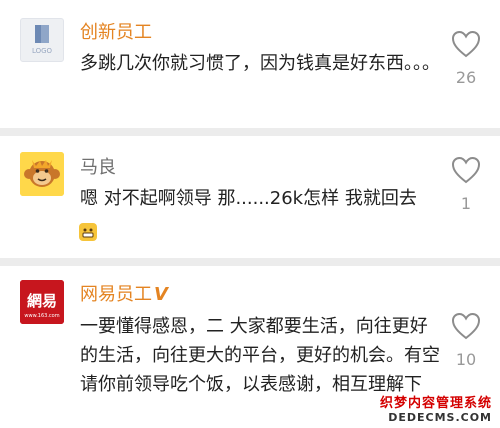 The height and width of the screenshot is (428, 500). I want to click on author-name: 马良, so click(98, 166).